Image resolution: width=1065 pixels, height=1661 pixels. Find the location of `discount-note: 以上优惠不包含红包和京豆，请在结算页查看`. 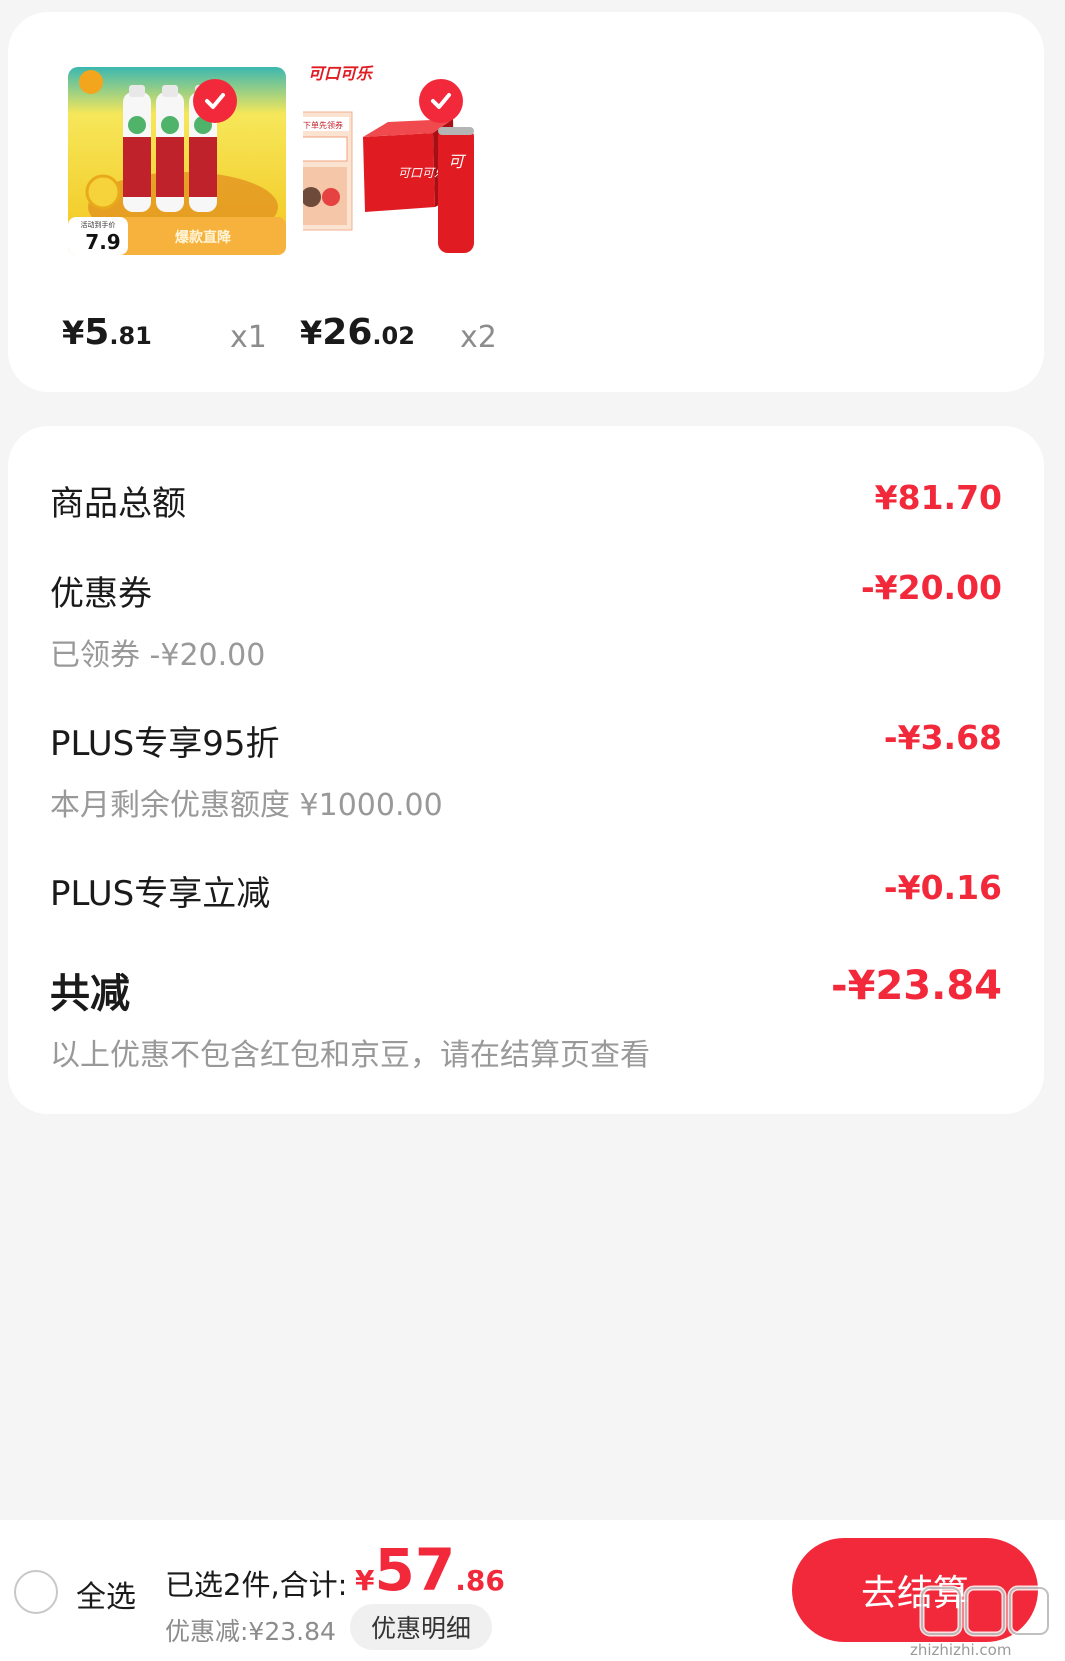

discount-note: 以上优惠不包含红包和京豆，请在结算页查看 is located at coordinates (350, 1055).